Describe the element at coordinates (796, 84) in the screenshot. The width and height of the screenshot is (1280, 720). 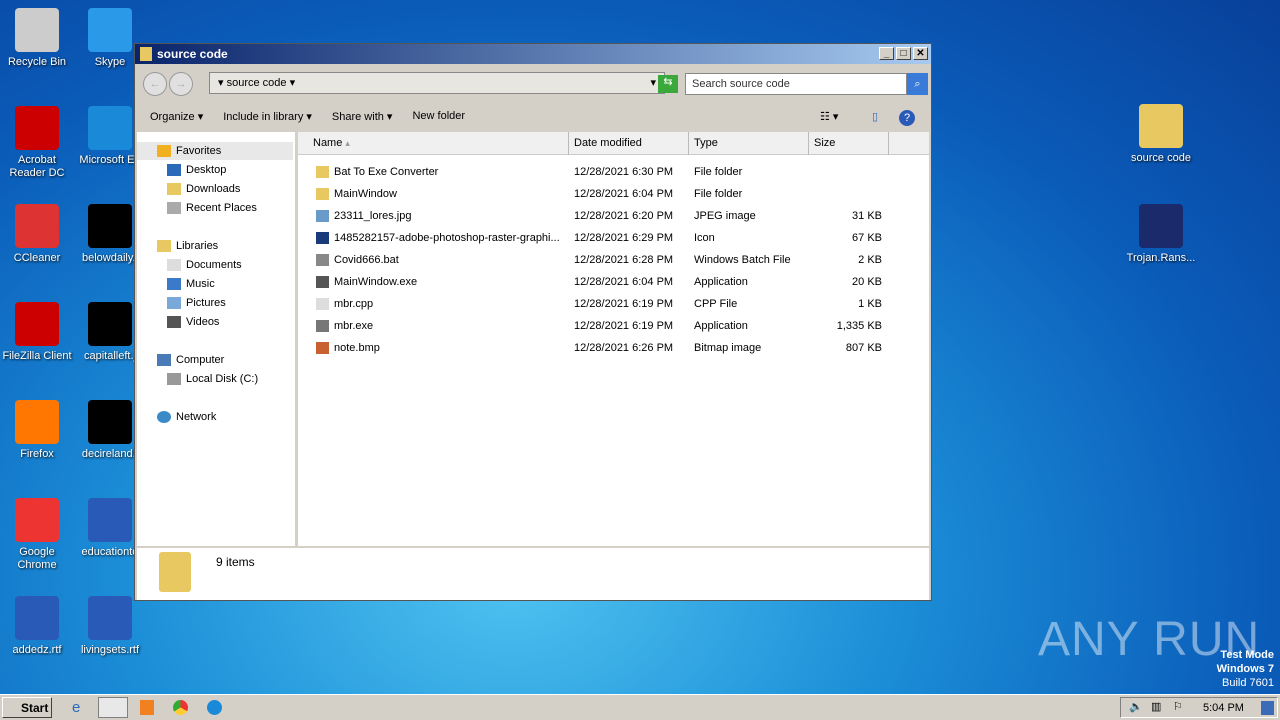
I see `search-input: Search source code` at that location.